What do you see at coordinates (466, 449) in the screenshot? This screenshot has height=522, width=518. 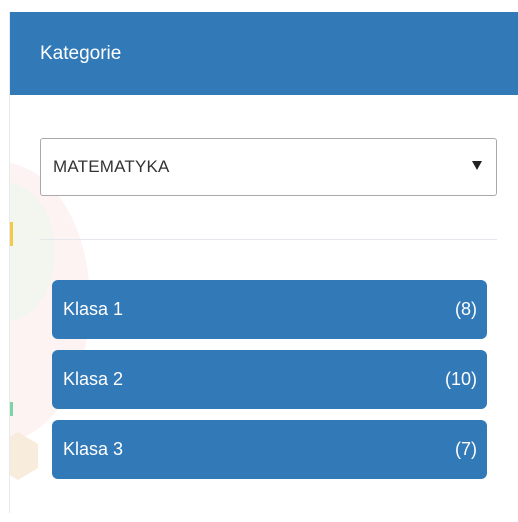 I see `class-item-count: (7)` at bounding box center [466, 449].